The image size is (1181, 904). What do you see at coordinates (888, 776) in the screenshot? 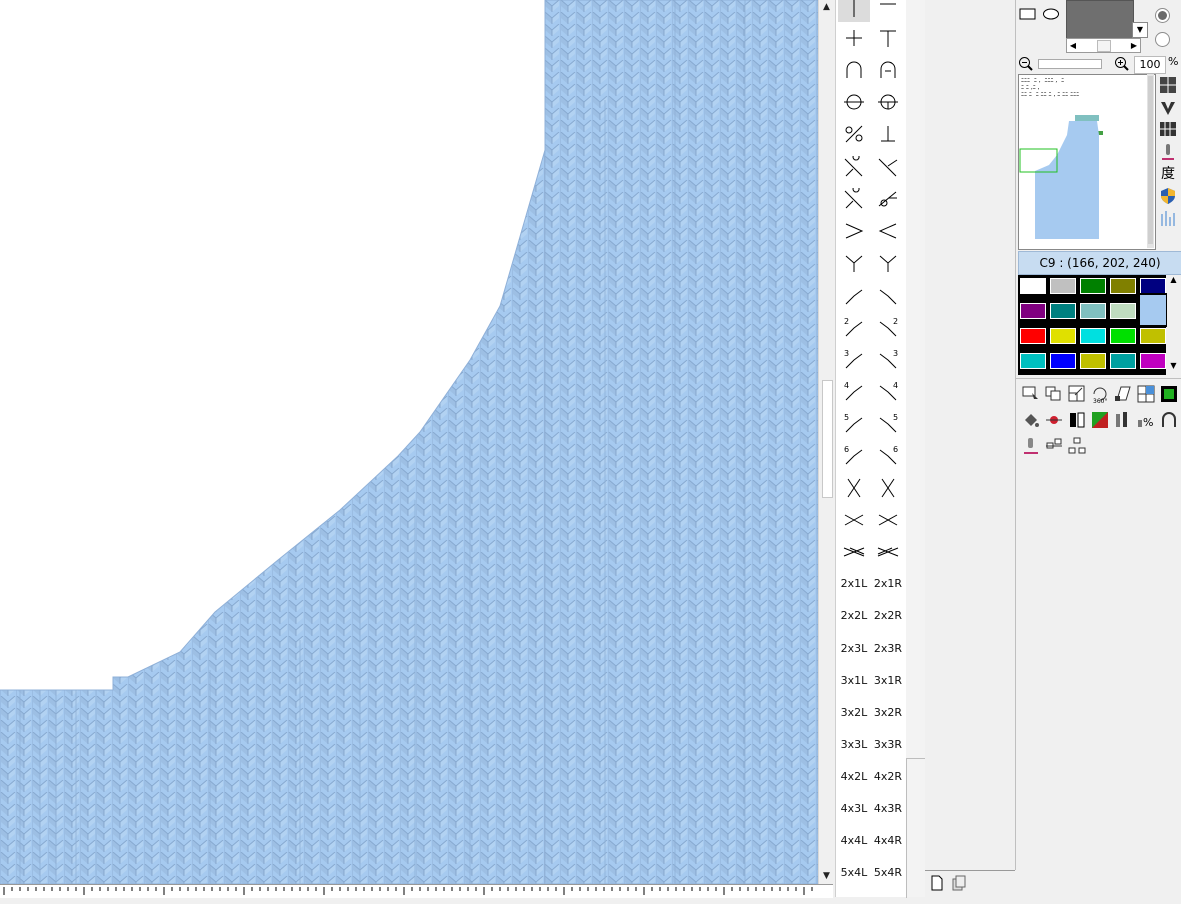
I see `cable-4x2r-button: 4x2R` at bounding box center [888, 776].